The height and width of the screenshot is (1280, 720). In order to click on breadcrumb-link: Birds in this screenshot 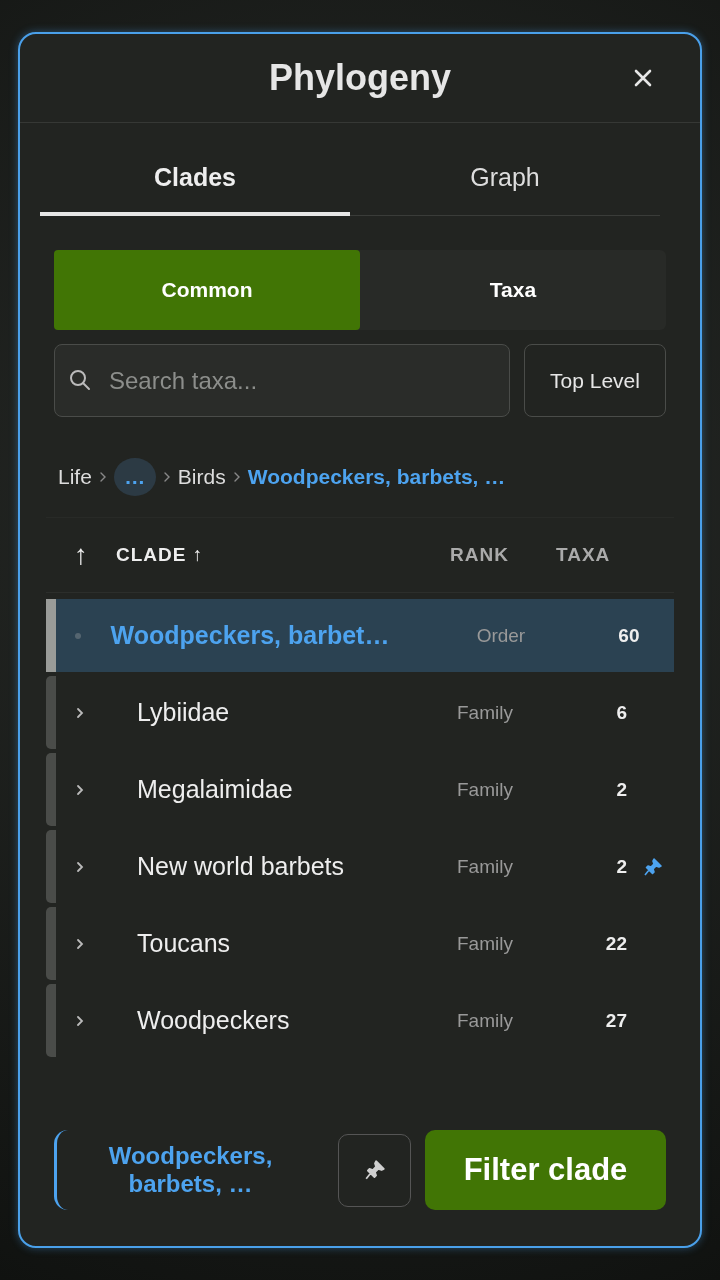, I will do `click(201, 477)`.